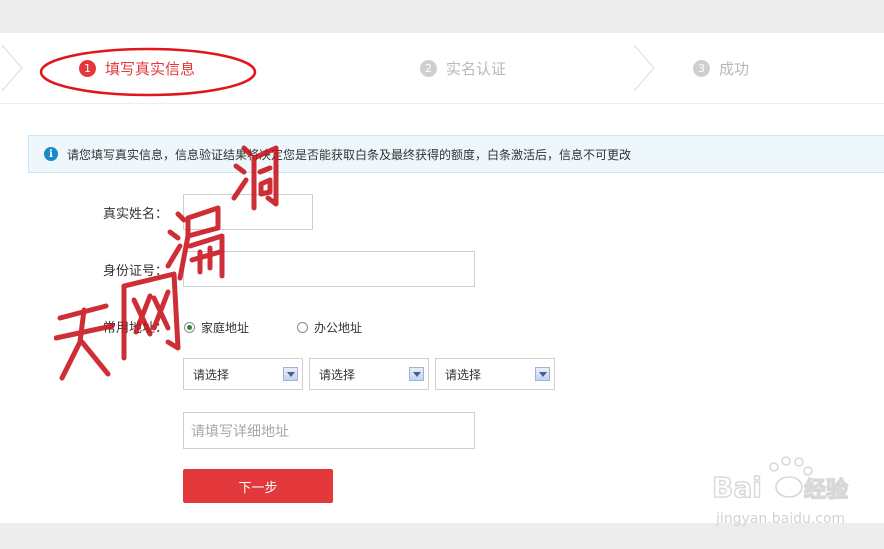 This screenshot has width=884, height=549. Describe the element at coordinates (148, 72) in the screenshot. I see `red-ellipse-annotation` at that location.